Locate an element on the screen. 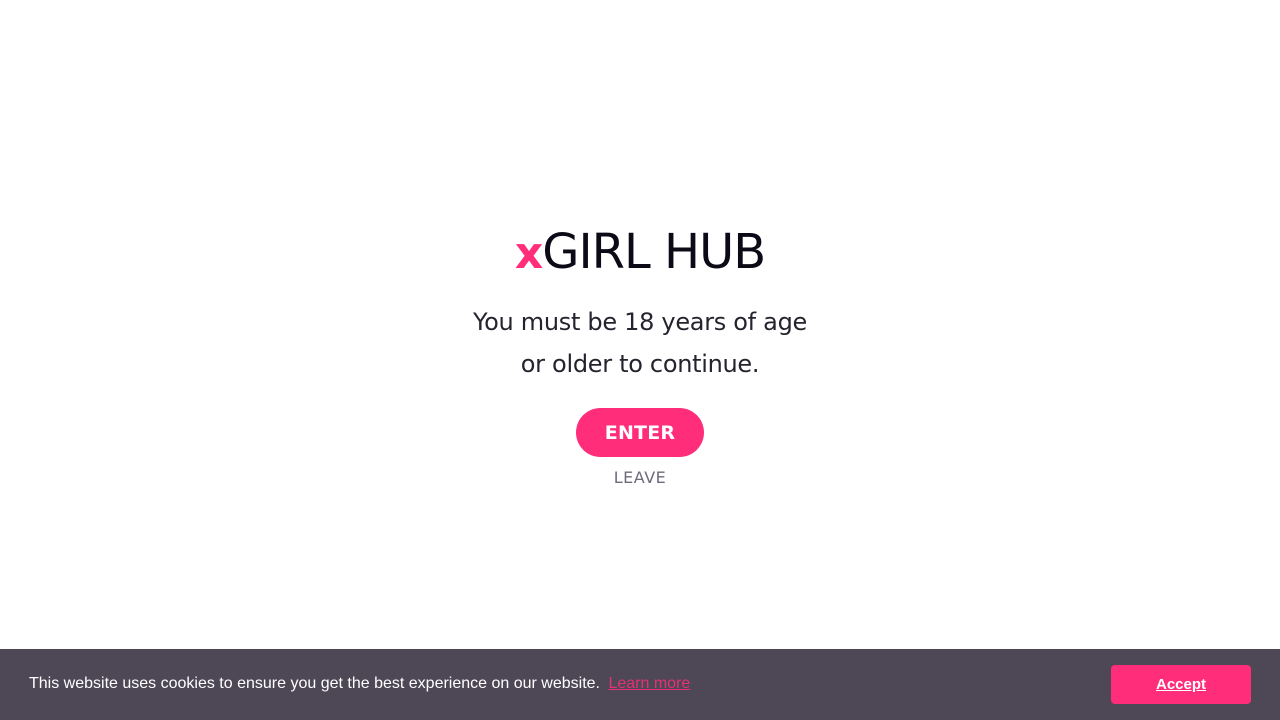 This screenshot has height=720, width=1280. age-message-line-1: You must be 18 years of age is located at coordinates (640, 322).